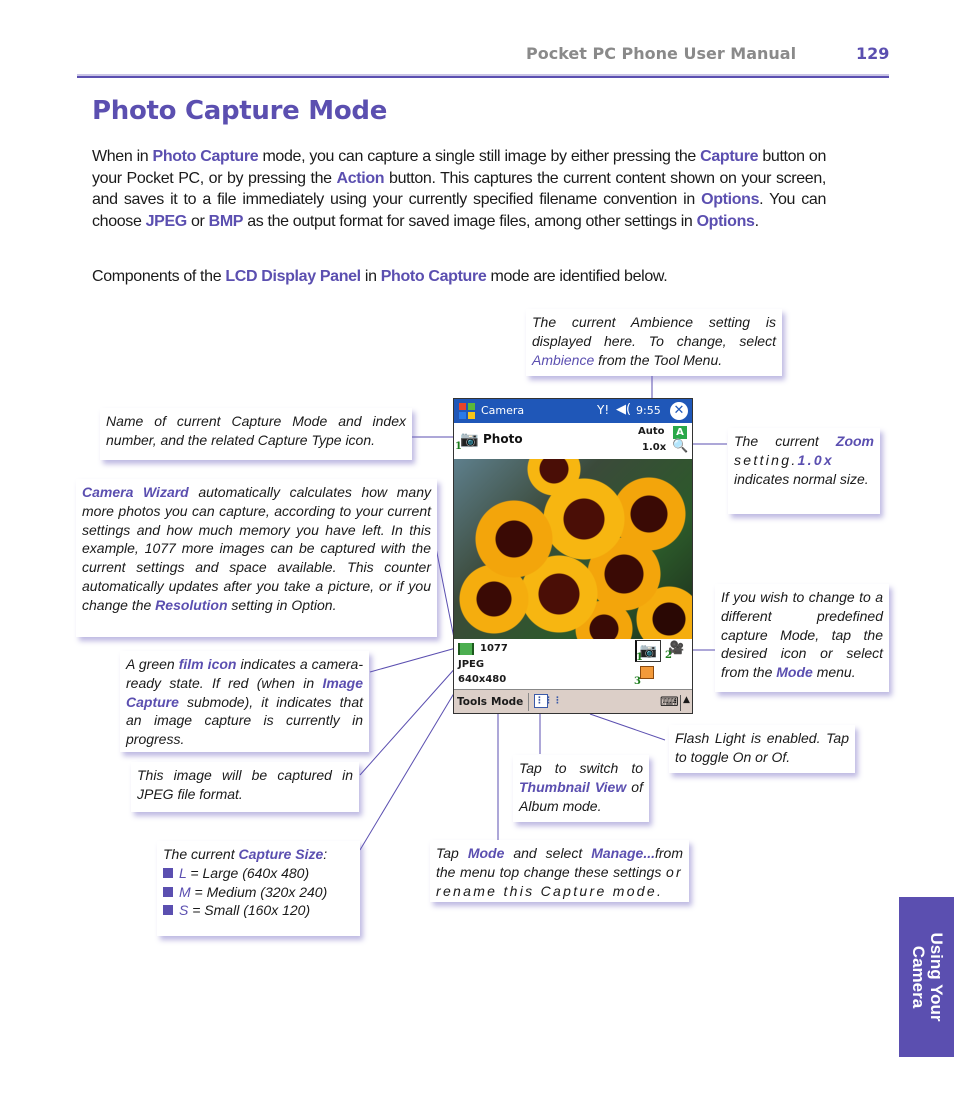 This screenshot has width=954, height=1113. What do you see at coordinates (815, 459) in the screenshot?
I see `highlight-term: 1.0x` at bounding box center [815, 459].